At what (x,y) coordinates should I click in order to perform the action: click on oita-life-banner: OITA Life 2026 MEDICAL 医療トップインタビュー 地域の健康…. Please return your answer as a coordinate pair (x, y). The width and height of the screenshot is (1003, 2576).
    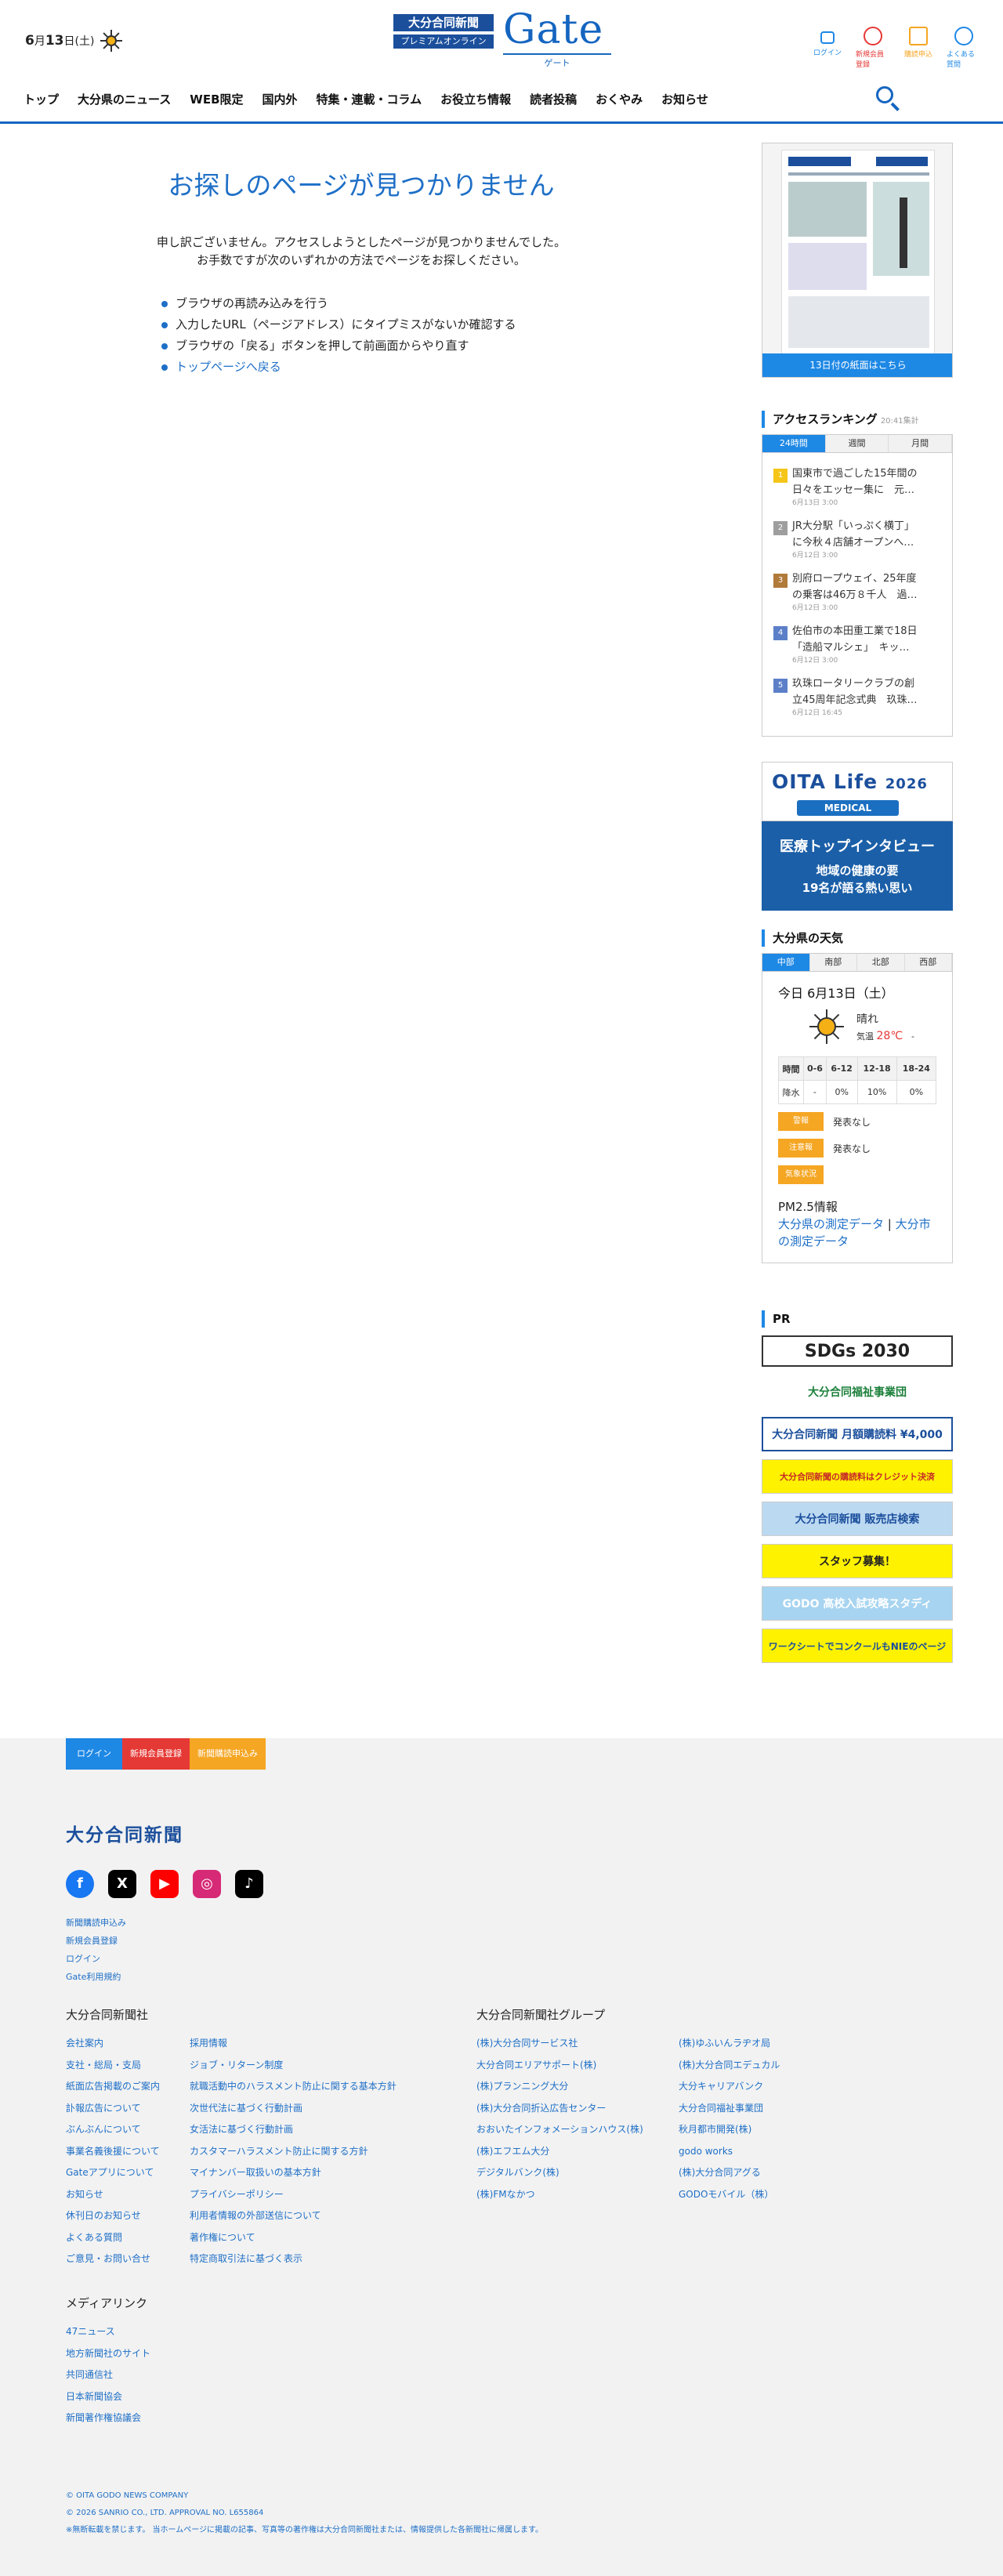
    Looking at the image, I should click on (857, 836).